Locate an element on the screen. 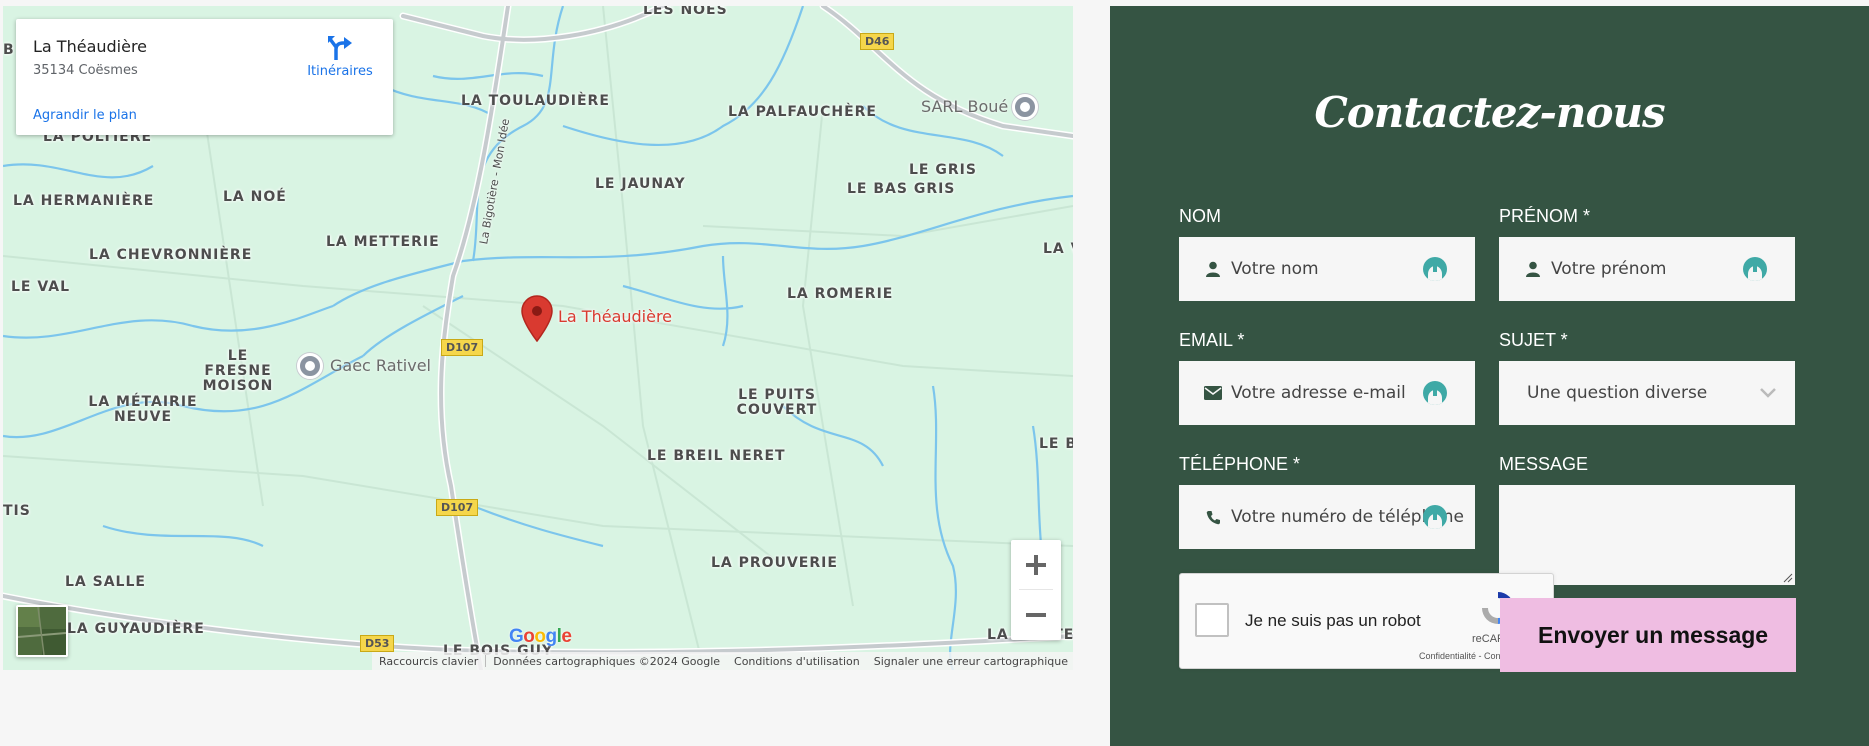 The width and height of the screenshot is (1869, 746). telephone-field: Votre numéro de téléphone is located at coordinates (1327, 517).